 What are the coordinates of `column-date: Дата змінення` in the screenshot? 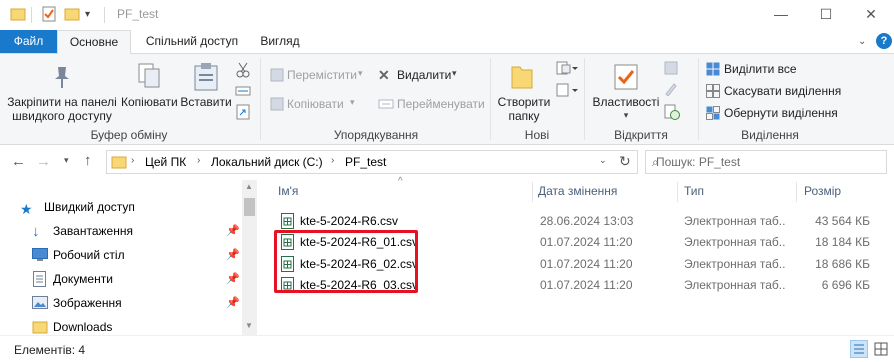 It's located at (577, 191).